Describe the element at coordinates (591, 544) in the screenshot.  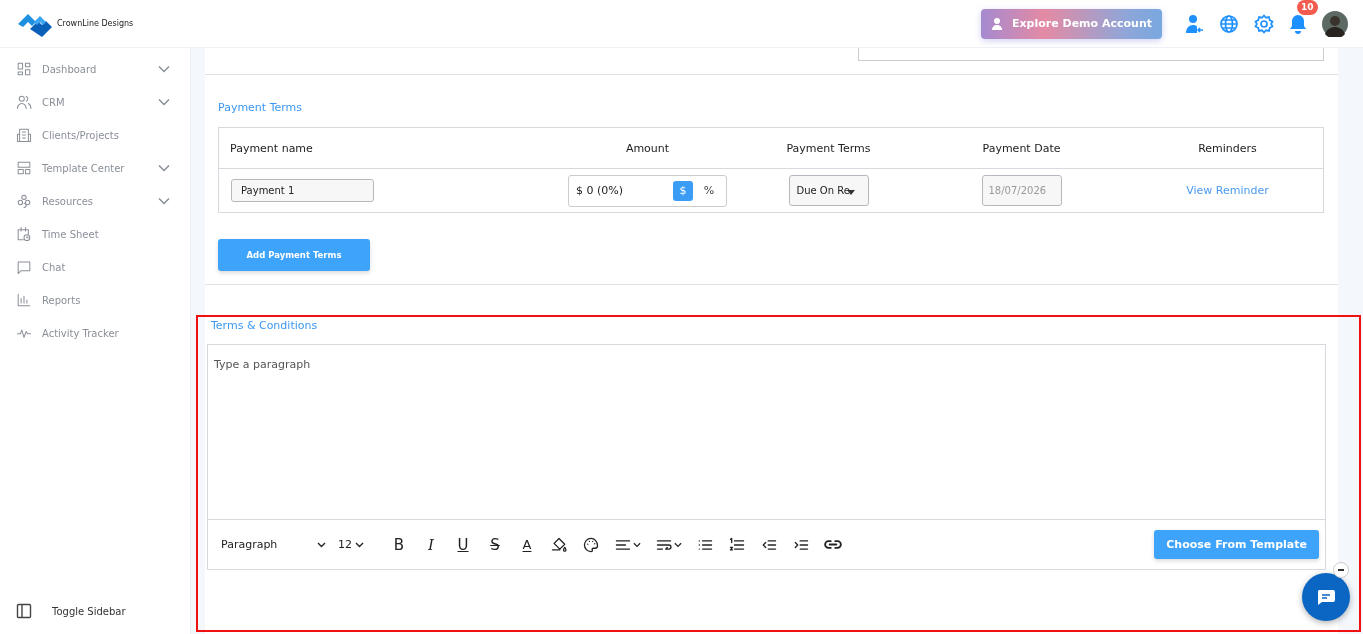
I see `palette-icon` at that location.